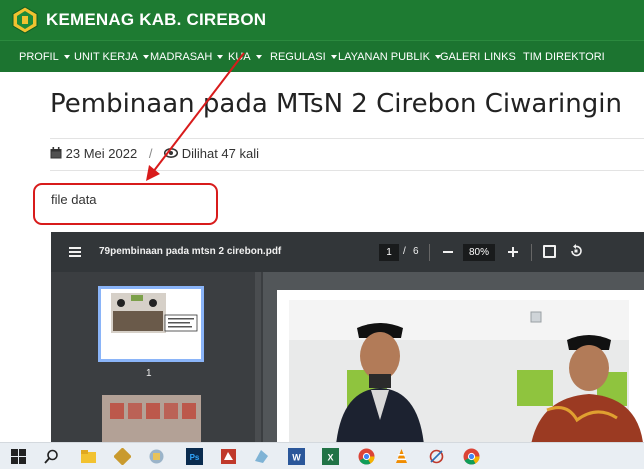 The width and height of the screenshot is (644, 469). Describe the element at coordinates (336, 104) in the screenshot. I see `page-title: Pembinaan pada MTsN 2 Cirebon Ciwaringin` at that location.